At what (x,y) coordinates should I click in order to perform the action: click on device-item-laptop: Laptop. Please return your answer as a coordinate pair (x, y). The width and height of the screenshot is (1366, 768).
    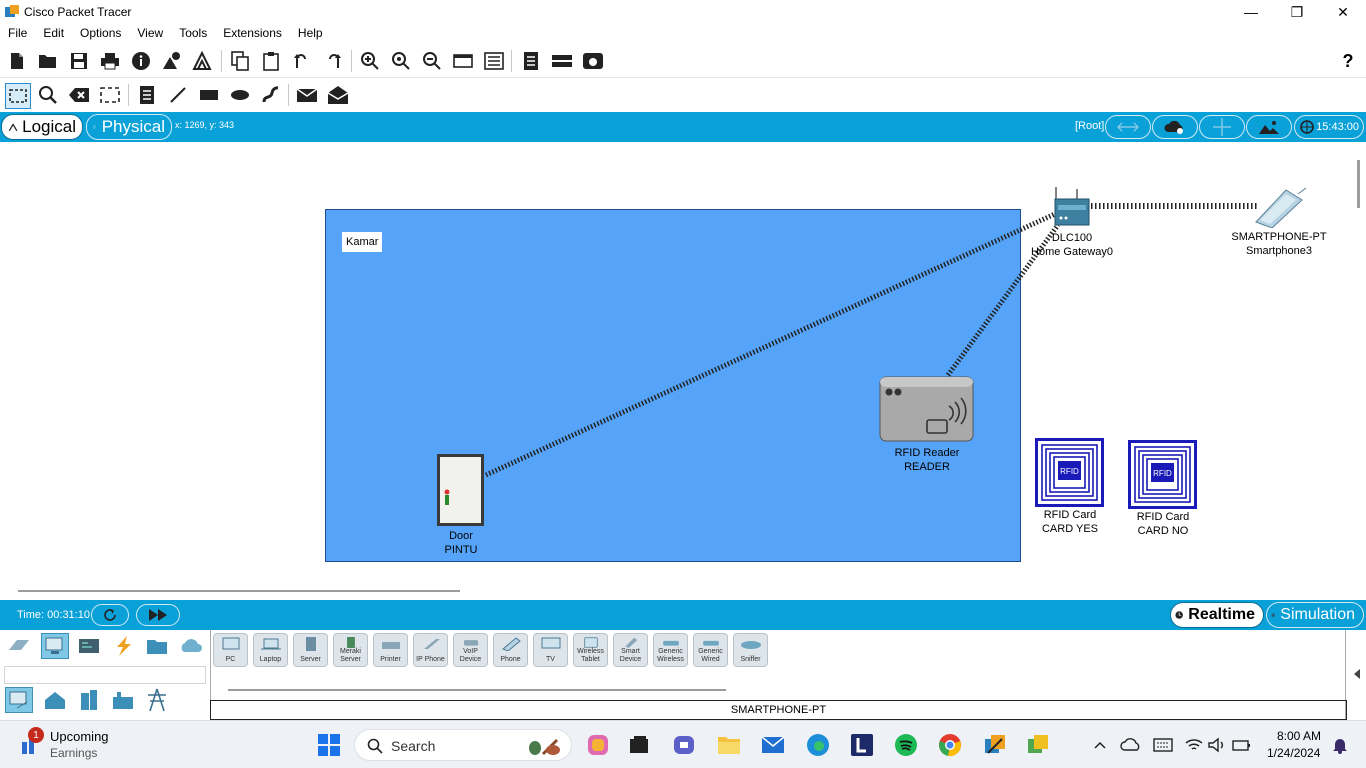
    Looking at the image, I should click on (270, 650).